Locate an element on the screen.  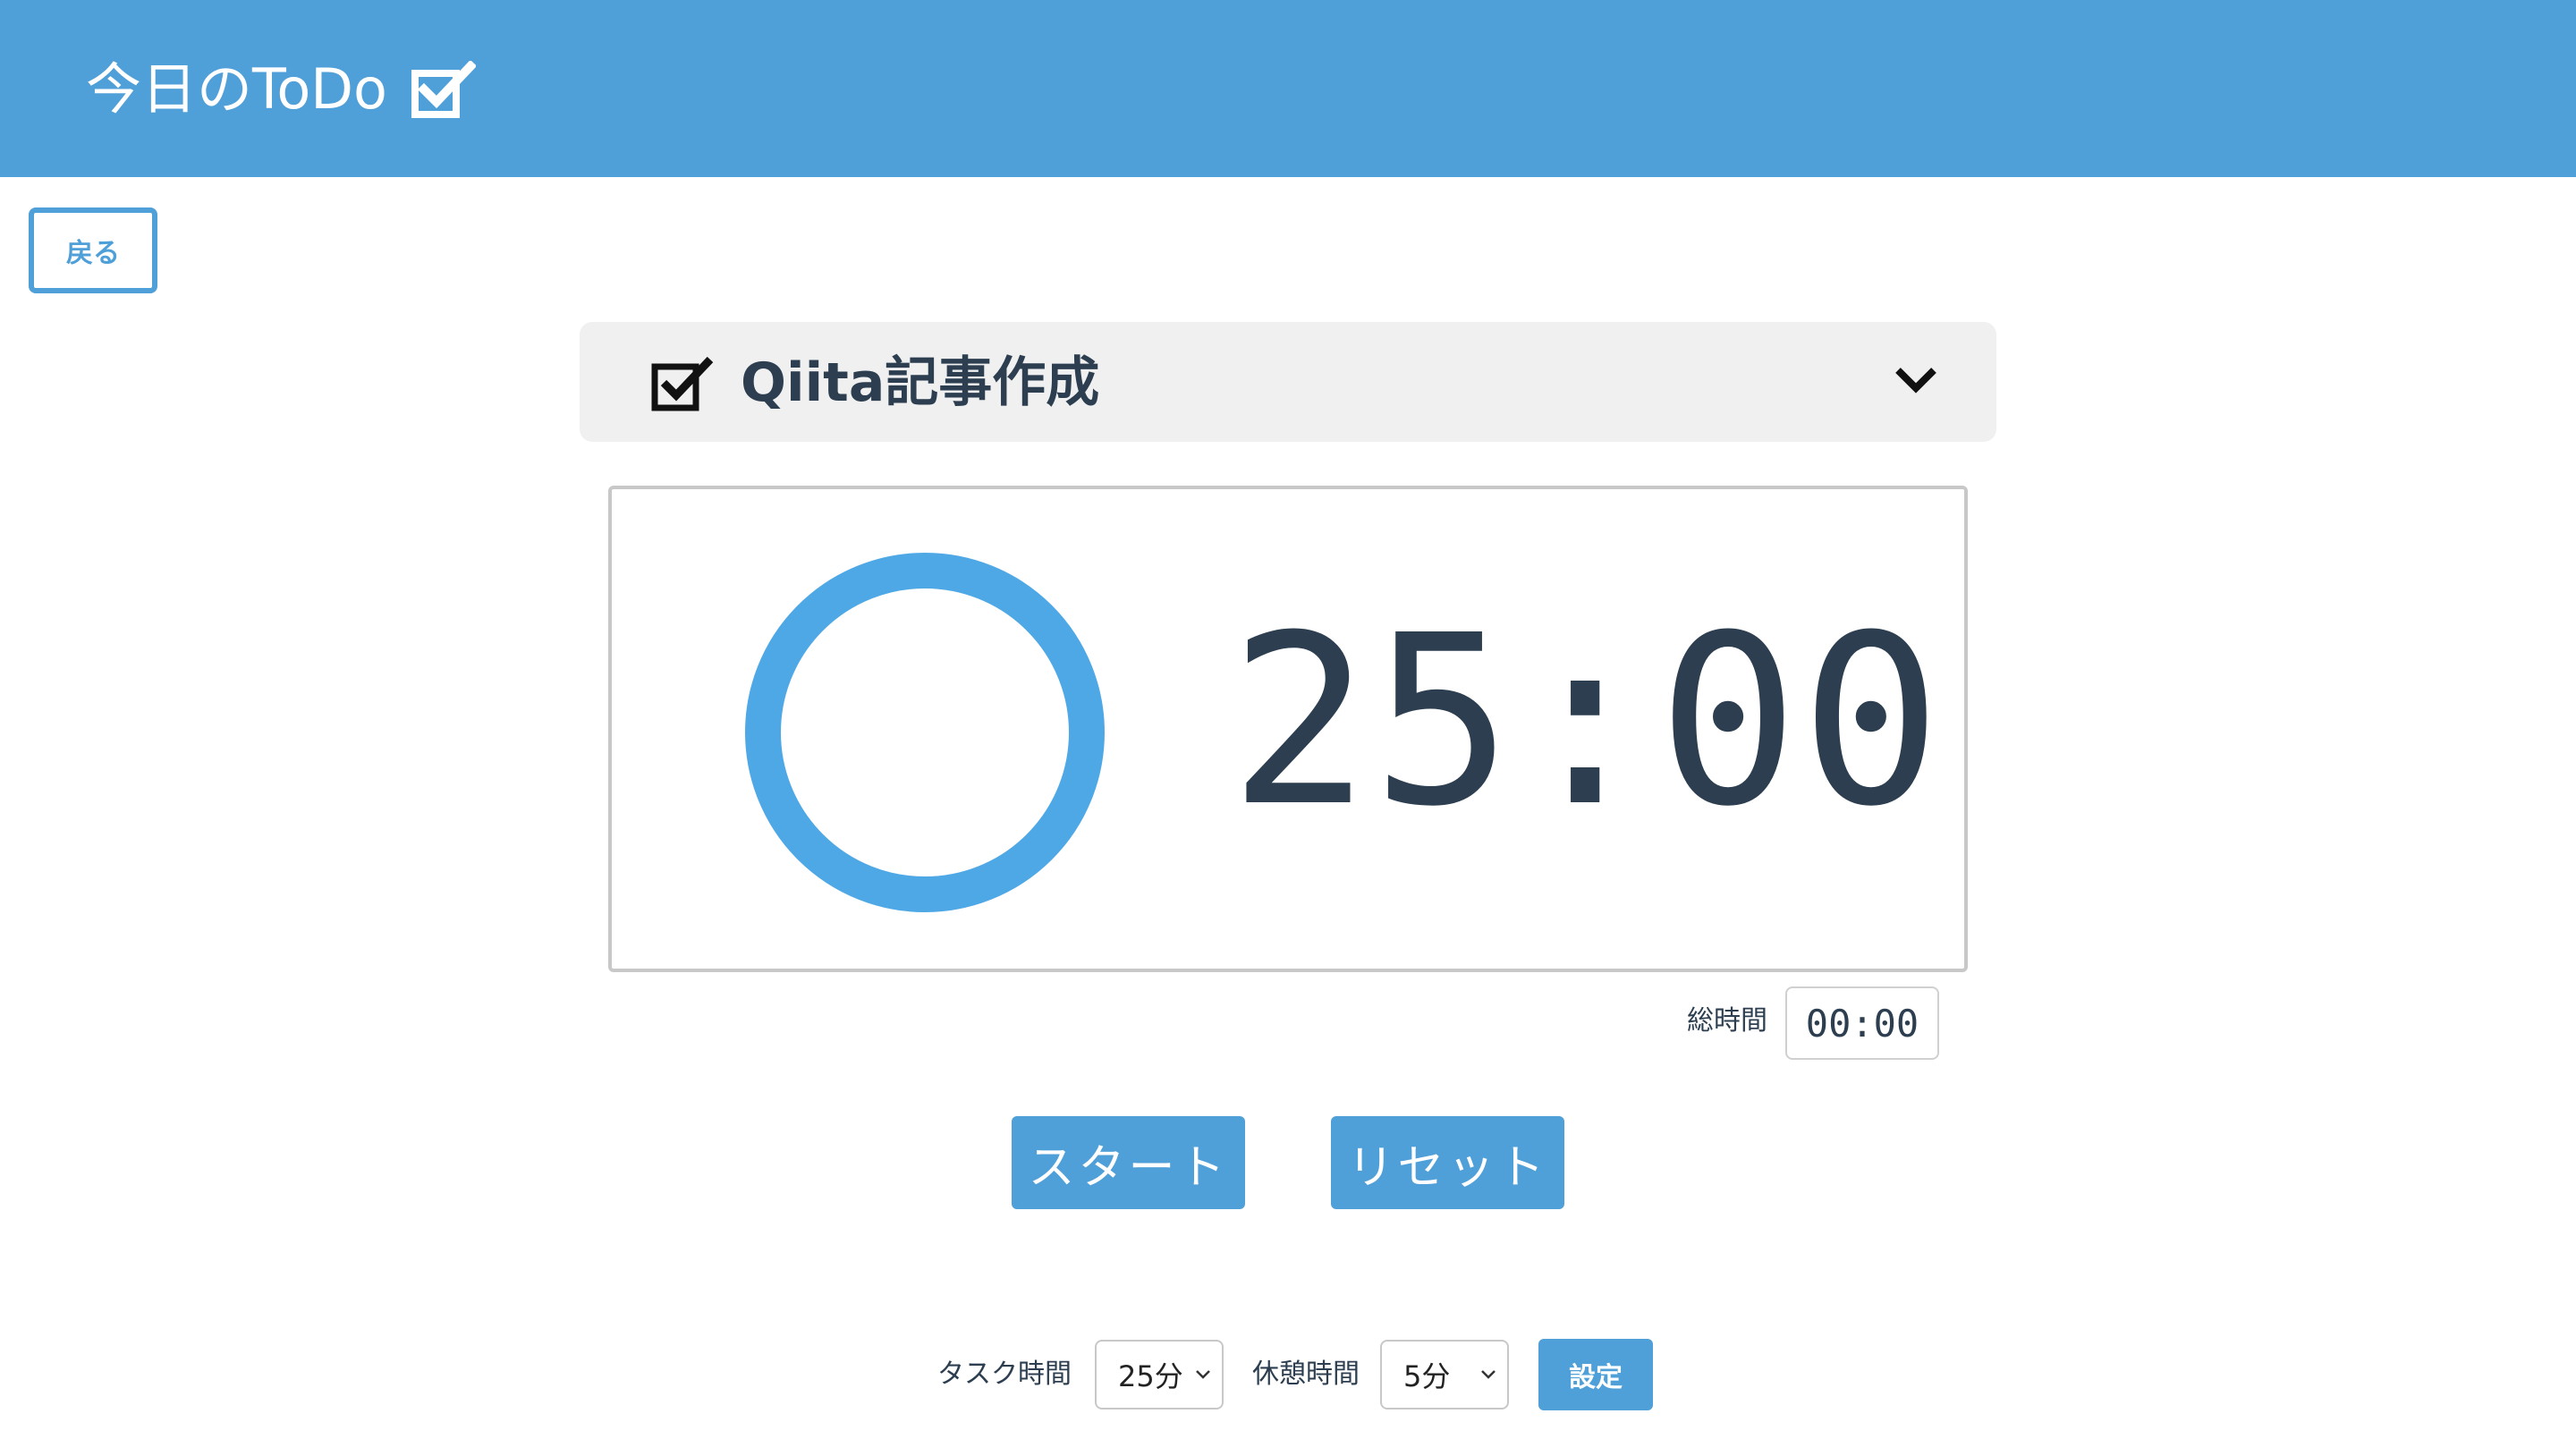
app-title: 今日のToDo is located at coordinates (236, 89).